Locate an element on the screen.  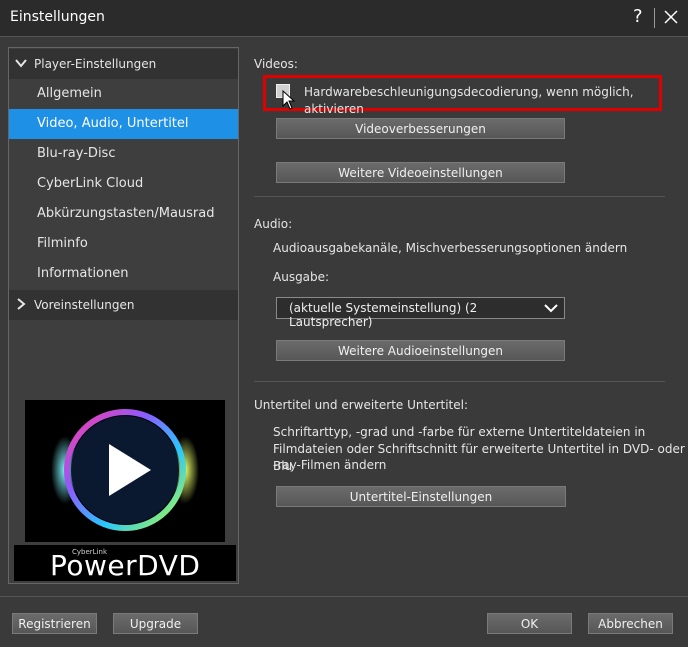
close-icon is located at coordinates (671, 17).